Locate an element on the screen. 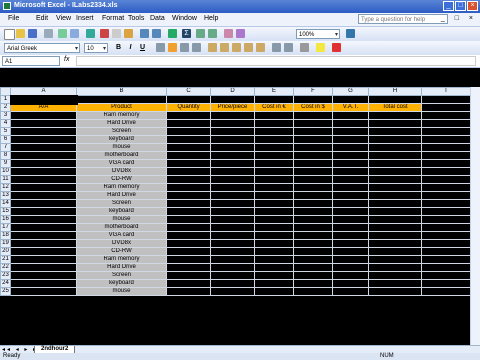 The image size is (480, 360). align-center-icon is located at coordinates (172, 47).